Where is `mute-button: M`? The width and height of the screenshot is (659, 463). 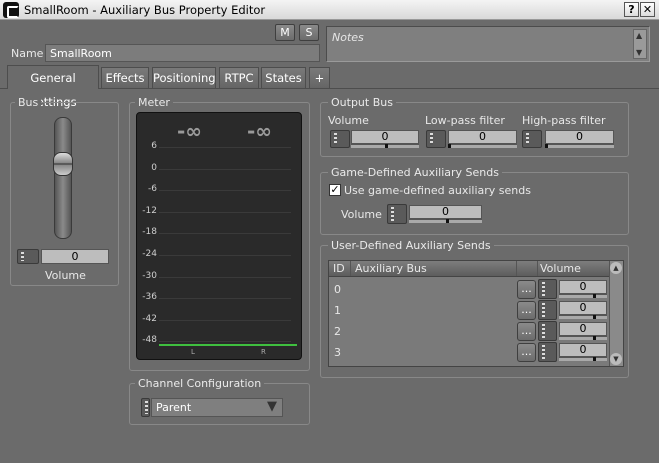 mute-button: M is located at coordinates (285, 32).